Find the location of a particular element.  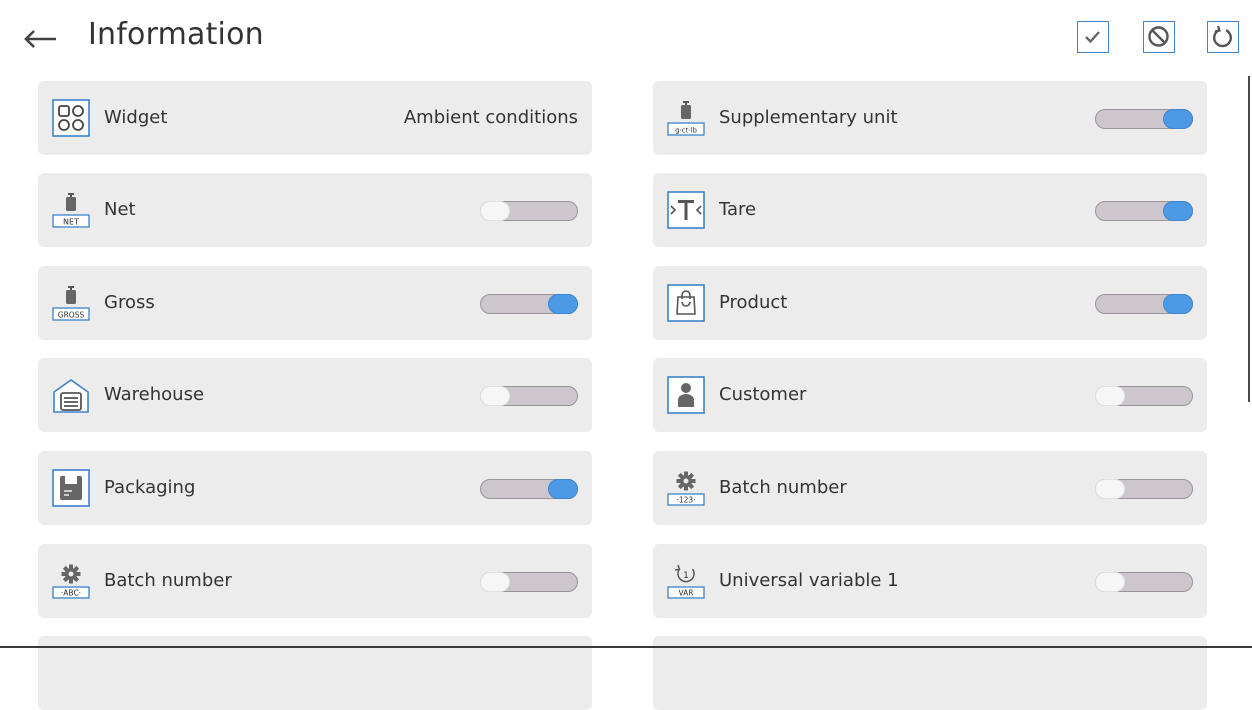

cancel-button is located at coordinates (1159, 37).